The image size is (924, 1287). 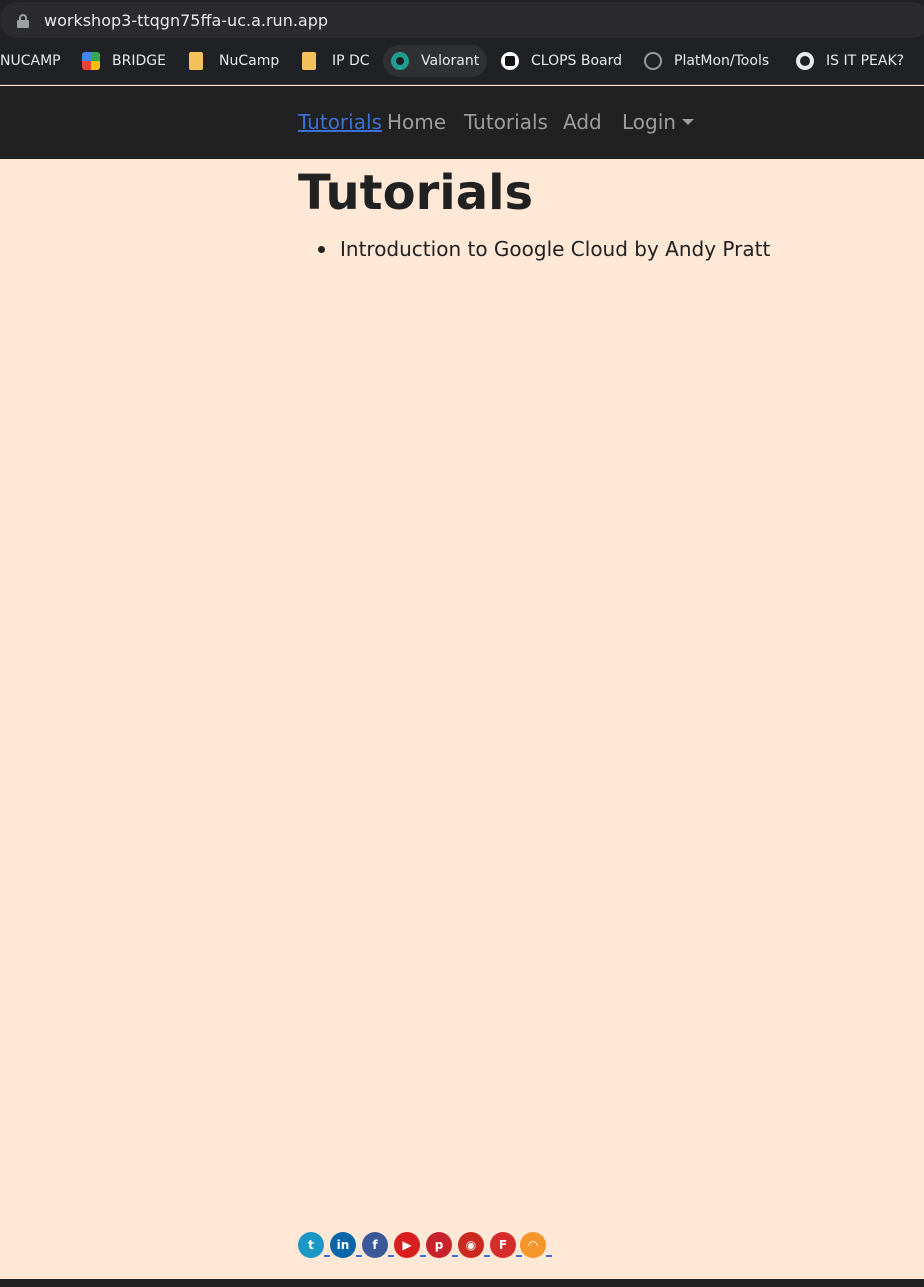 What do you see at coordinates (91, 61) in the screenshot?
I see `google-meet-icon` at bounding box center [91, 61].